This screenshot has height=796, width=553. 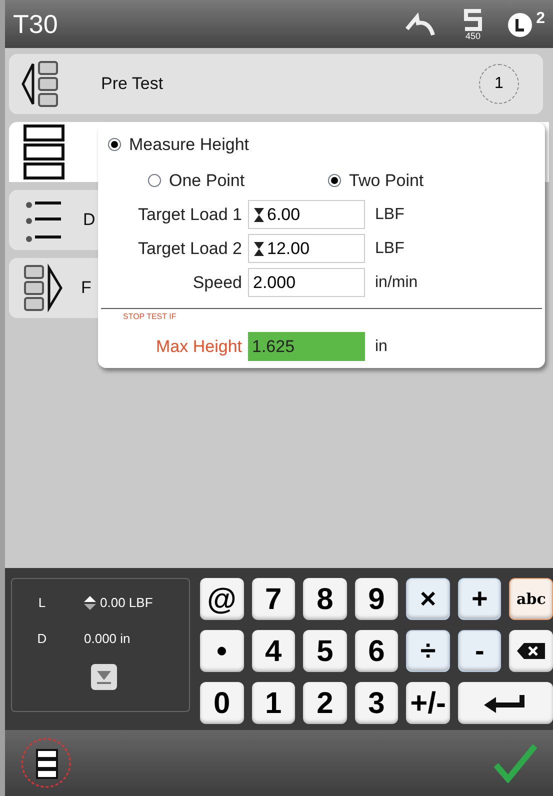 I want to click on field-label: Target Load 2, so click(x=190, y=249).